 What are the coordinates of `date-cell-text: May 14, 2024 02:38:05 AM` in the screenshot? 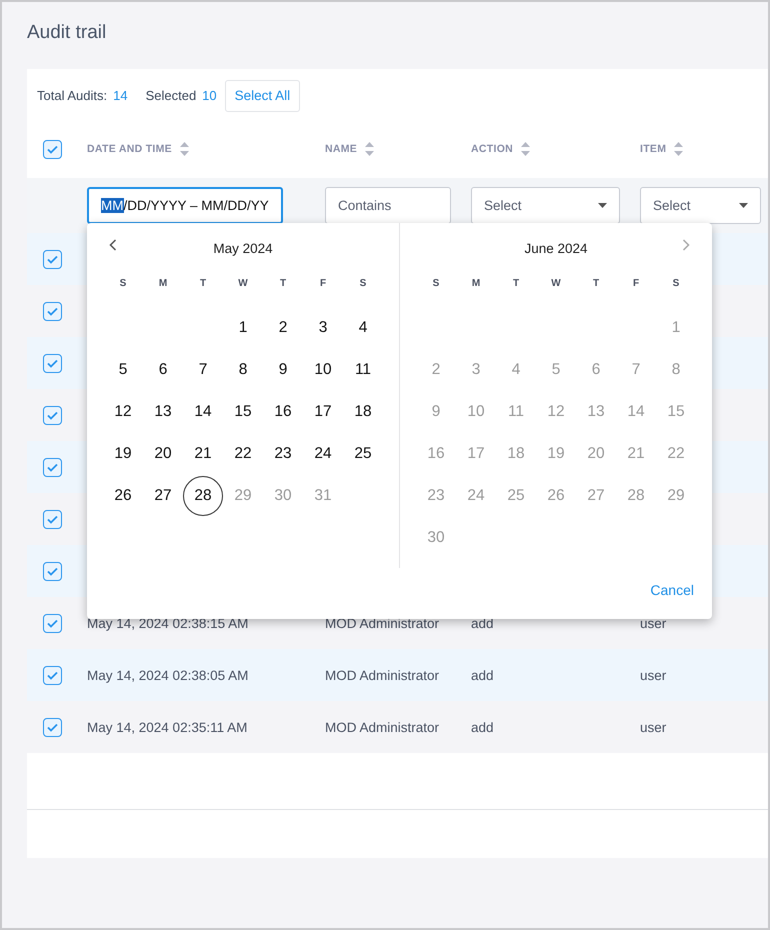 It's located at (168, 675).